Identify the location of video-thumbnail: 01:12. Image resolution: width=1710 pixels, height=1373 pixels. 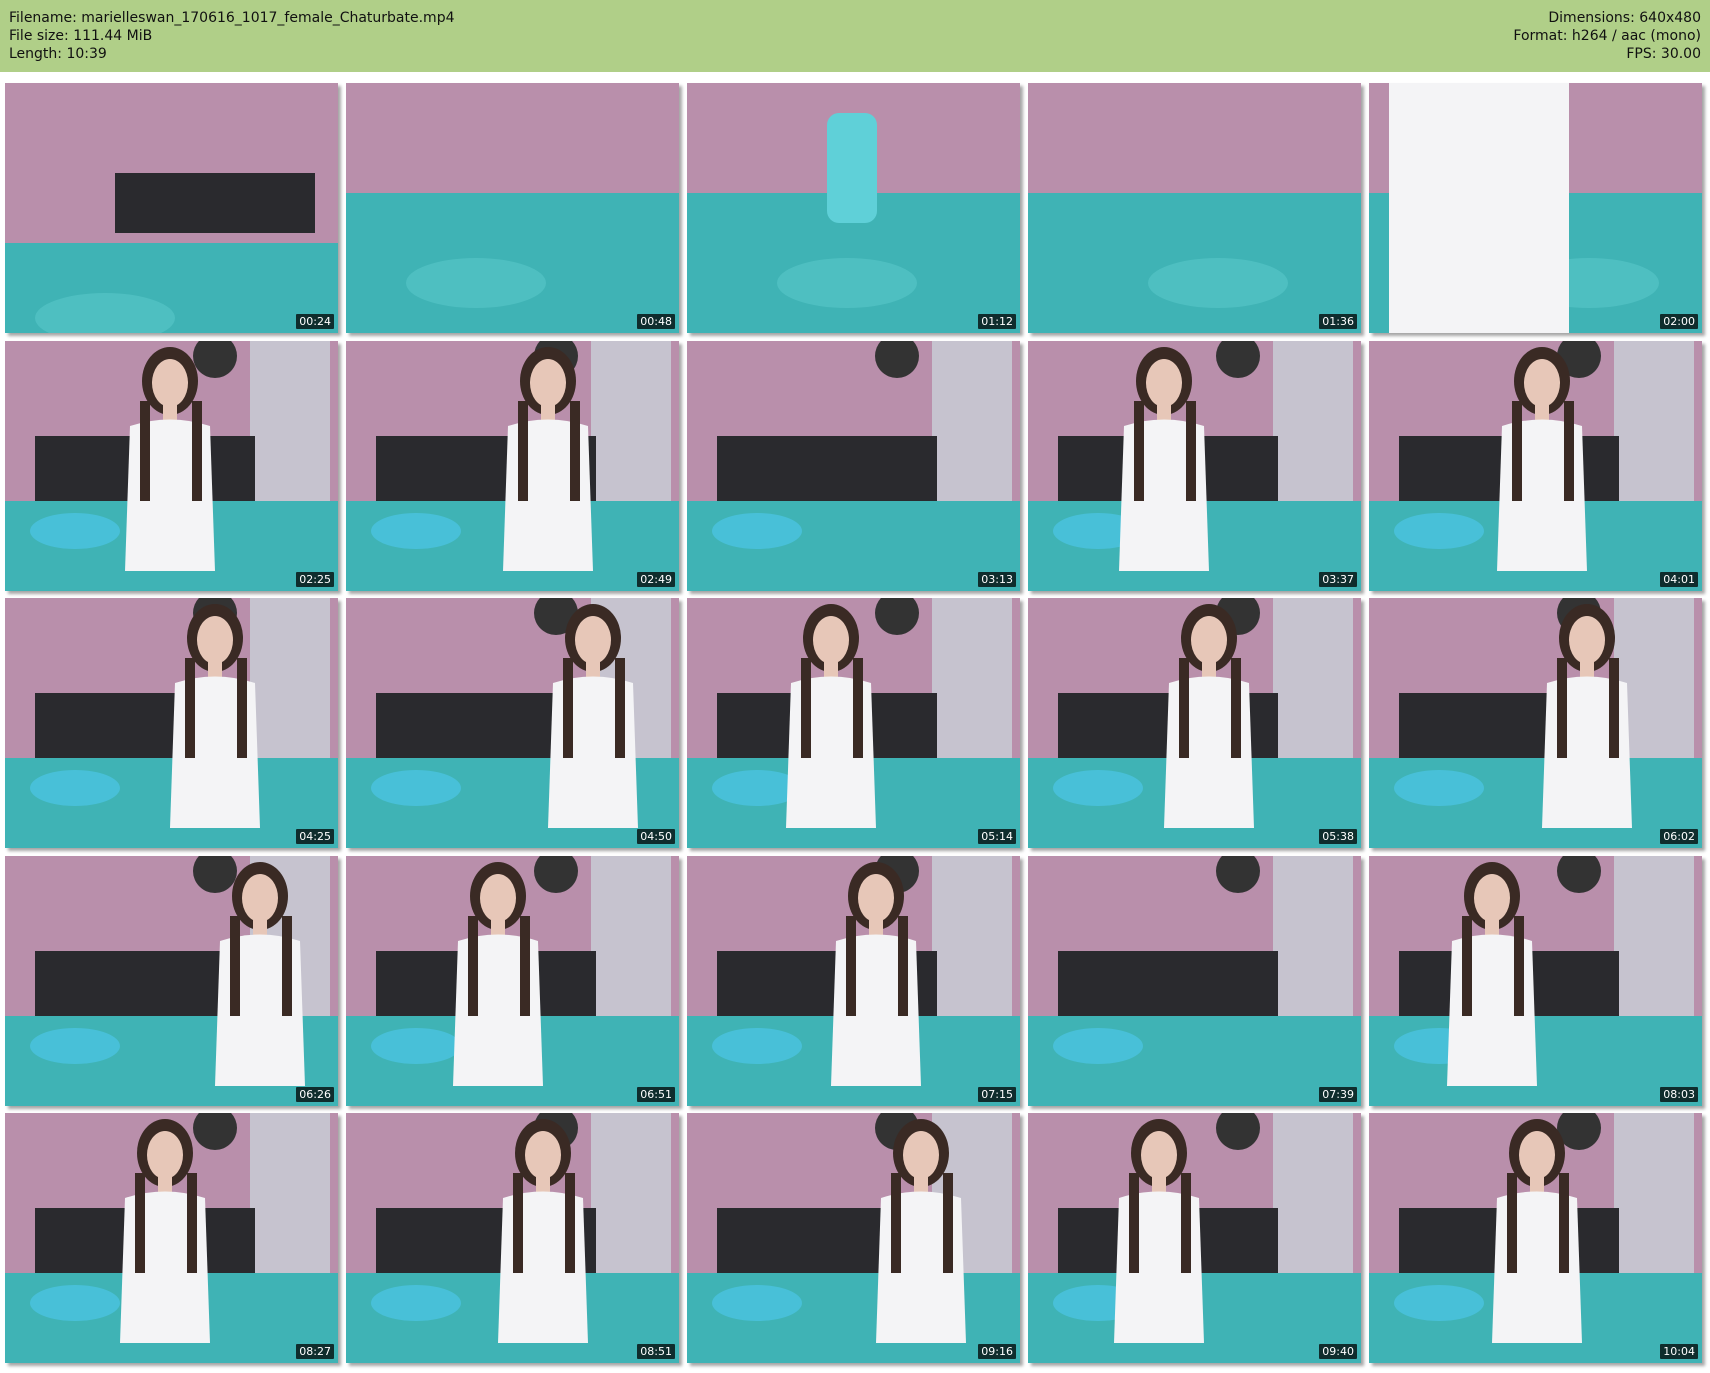
(853, 208).